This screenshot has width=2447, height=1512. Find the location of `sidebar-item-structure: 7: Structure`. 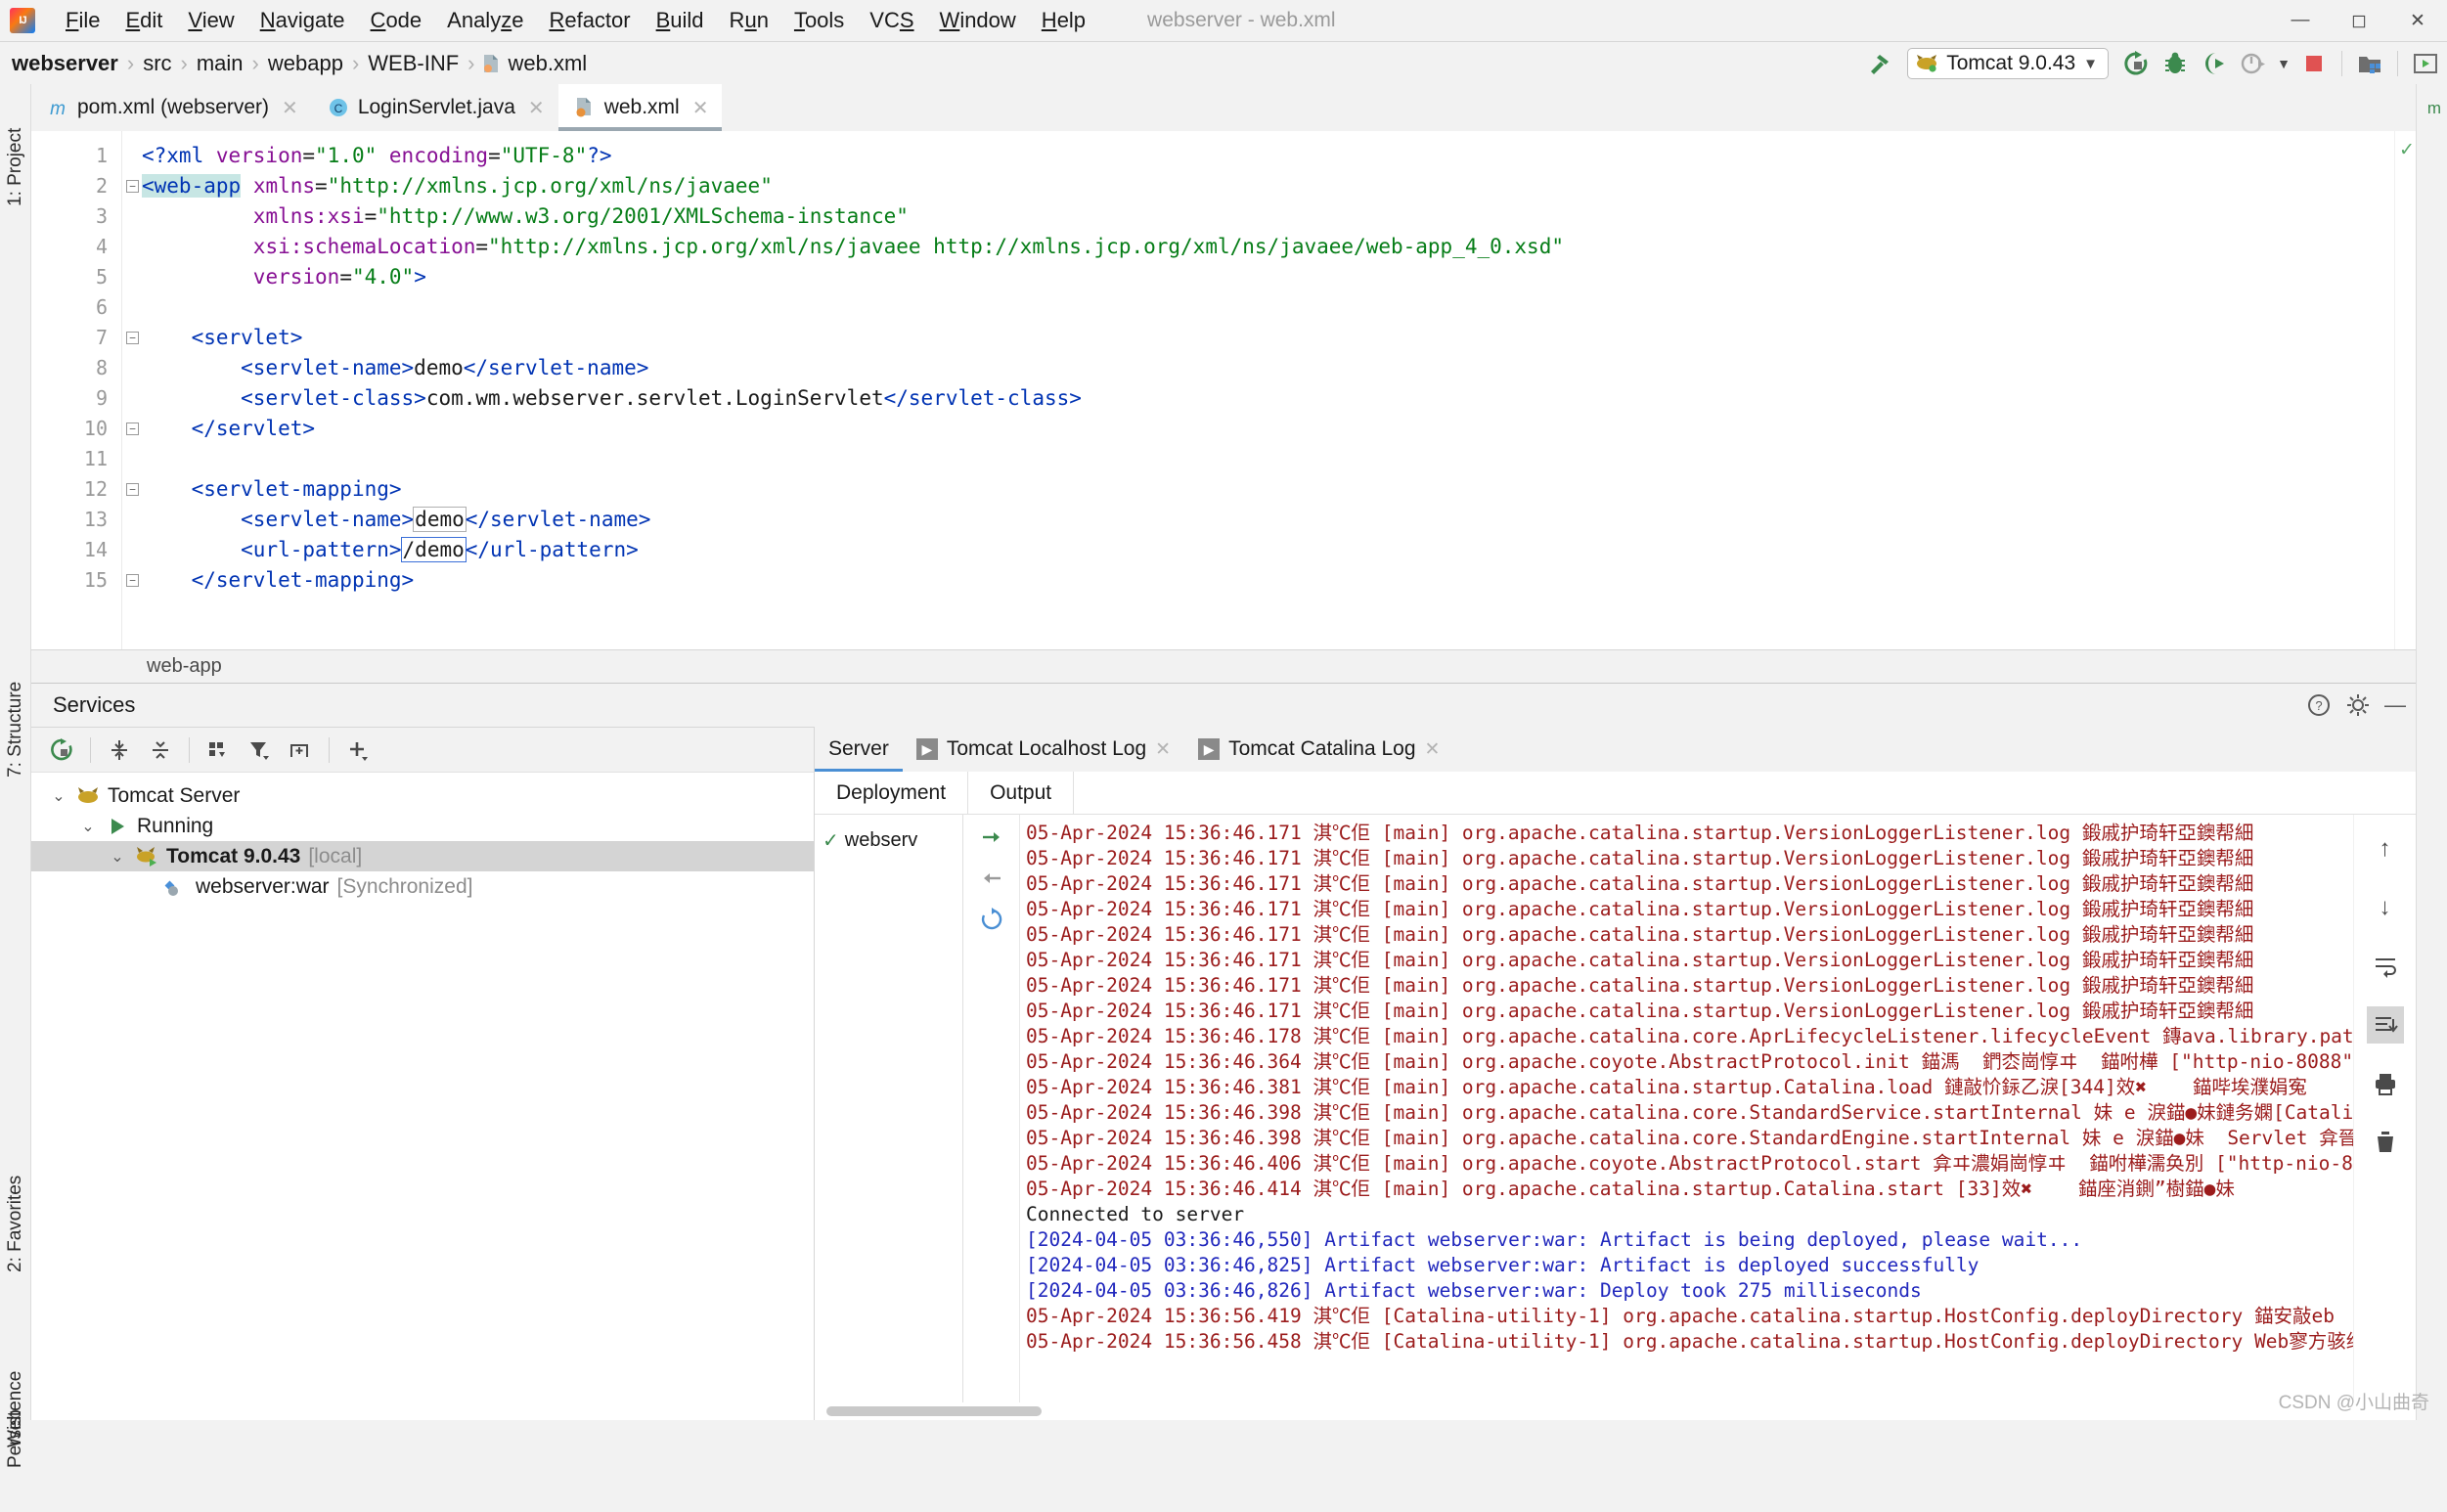

sidebar-item-structure: 7: Structure is located at coordinates (15, 730).